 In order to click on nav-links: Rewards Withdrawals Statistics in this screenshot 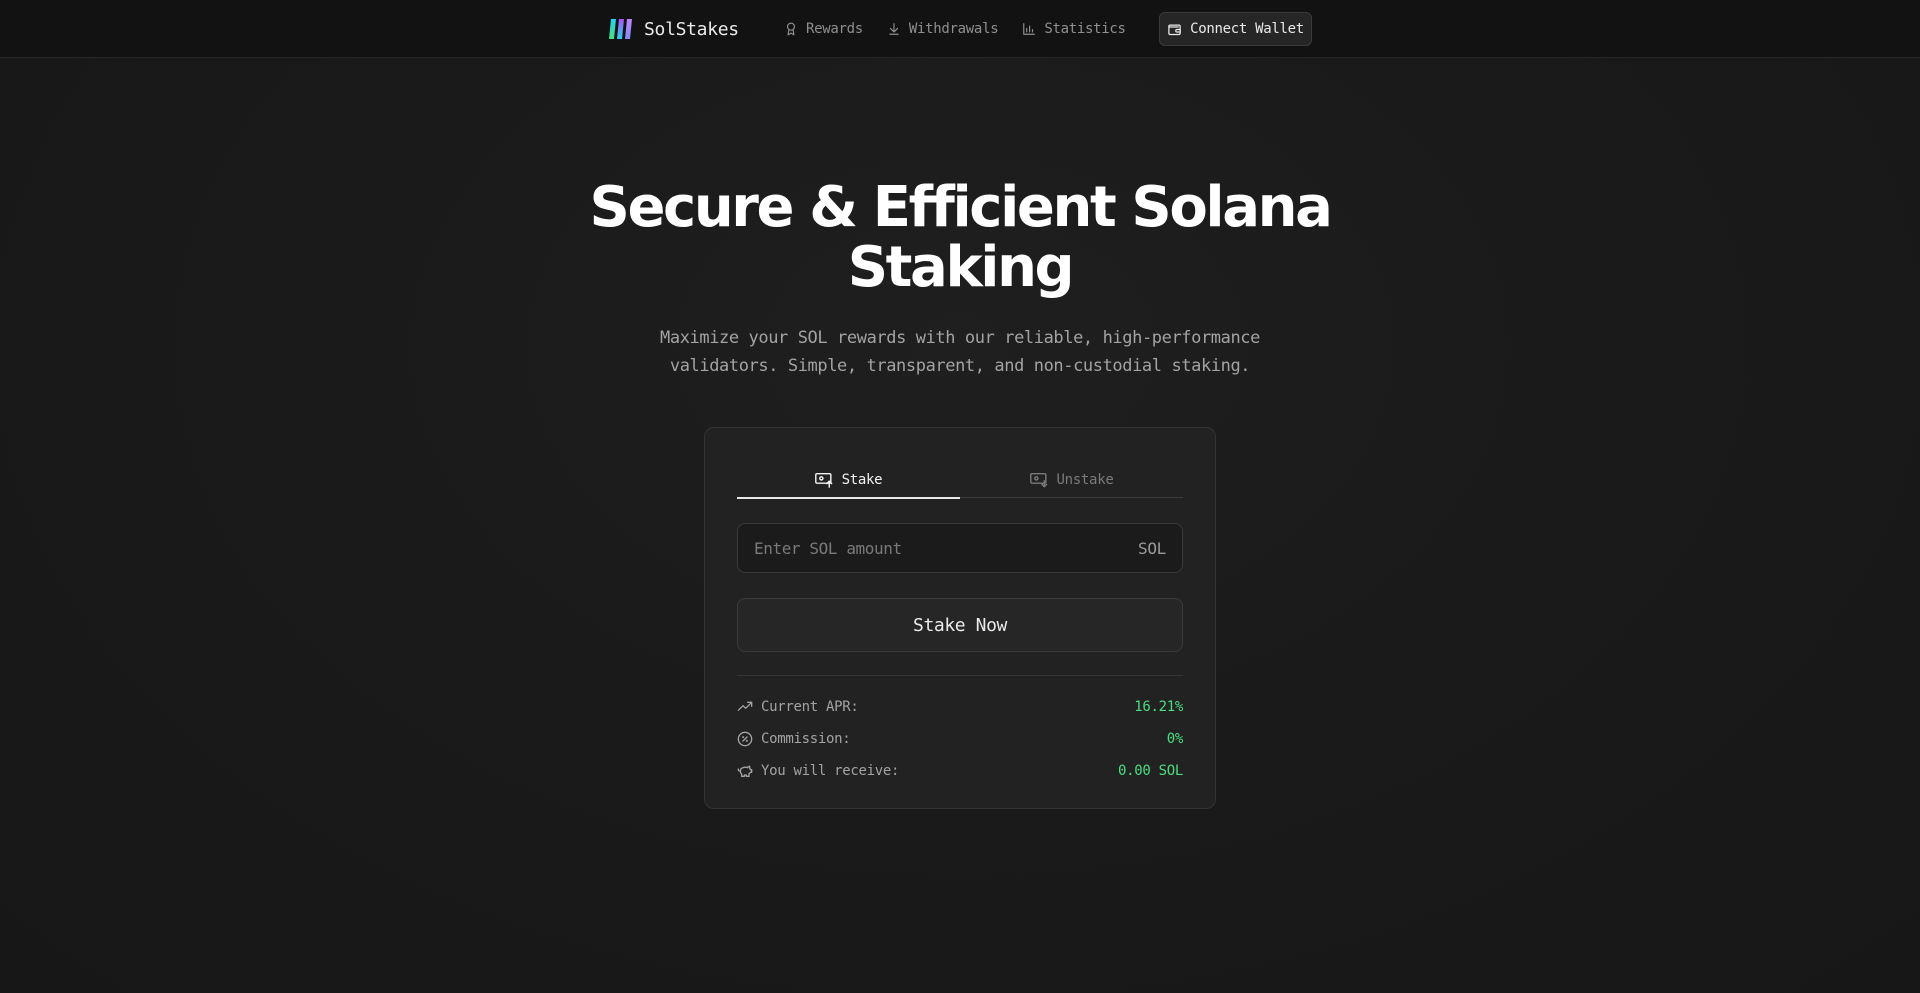, I will do `click(955, 29)`.